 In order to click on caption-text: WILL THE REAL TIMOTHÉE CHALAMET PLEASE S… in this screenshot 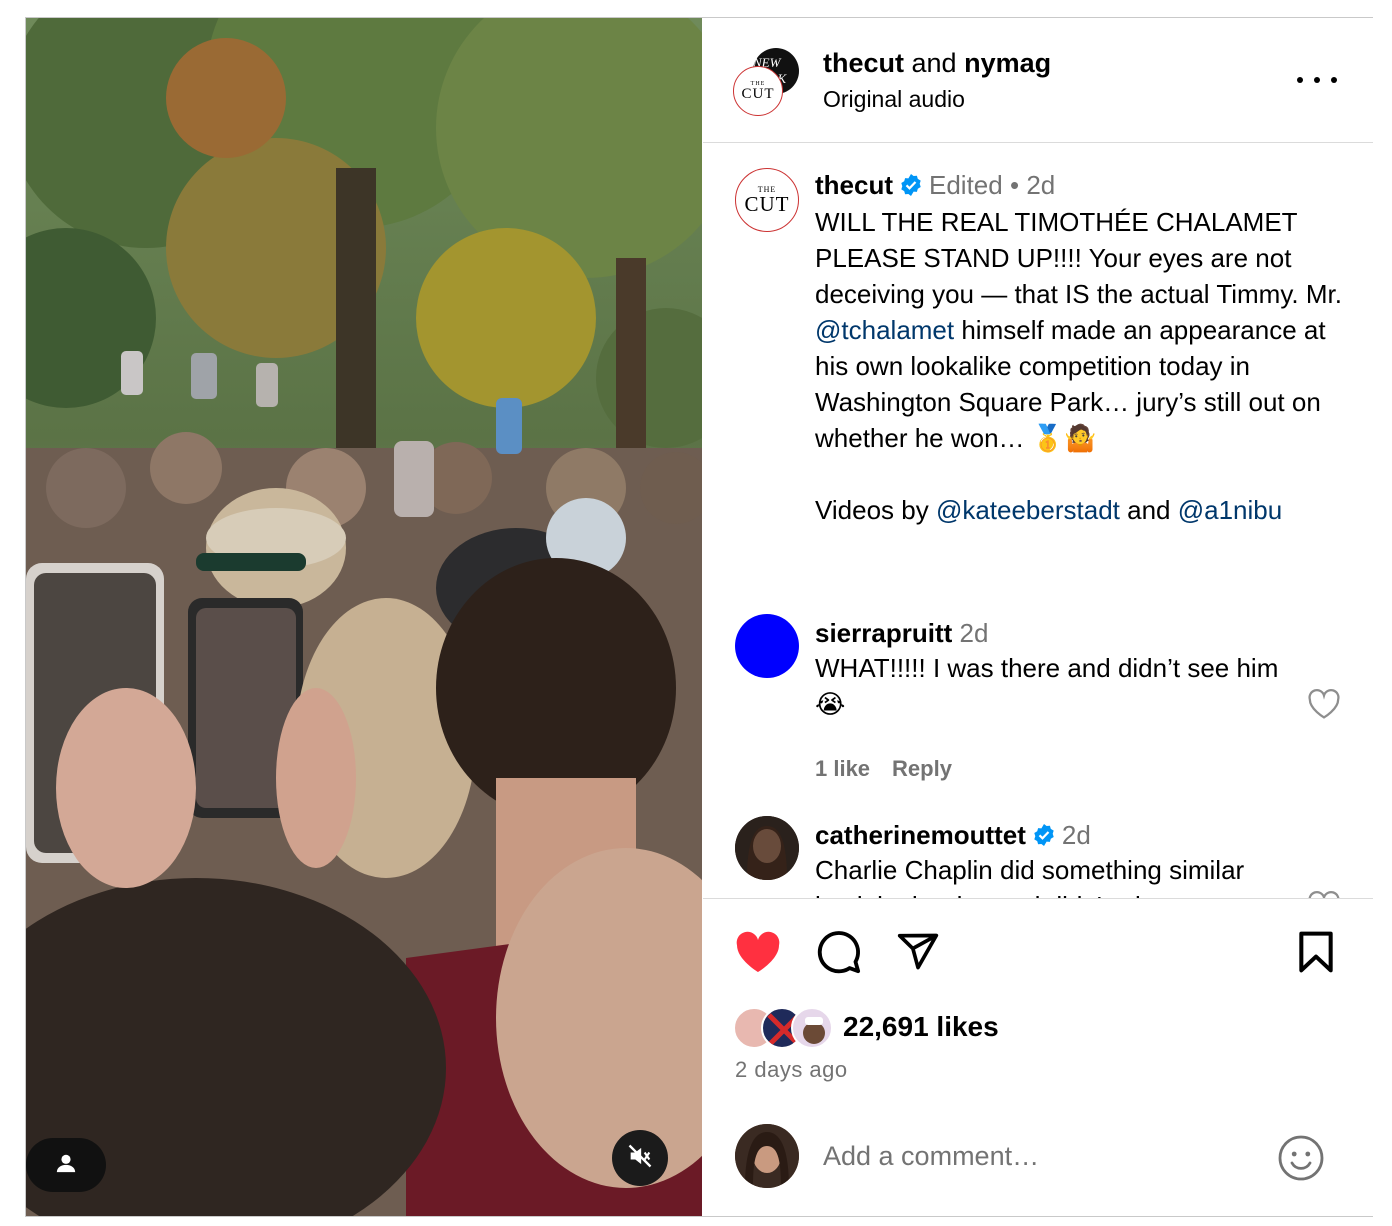, I will do `click(1078, 366)`.